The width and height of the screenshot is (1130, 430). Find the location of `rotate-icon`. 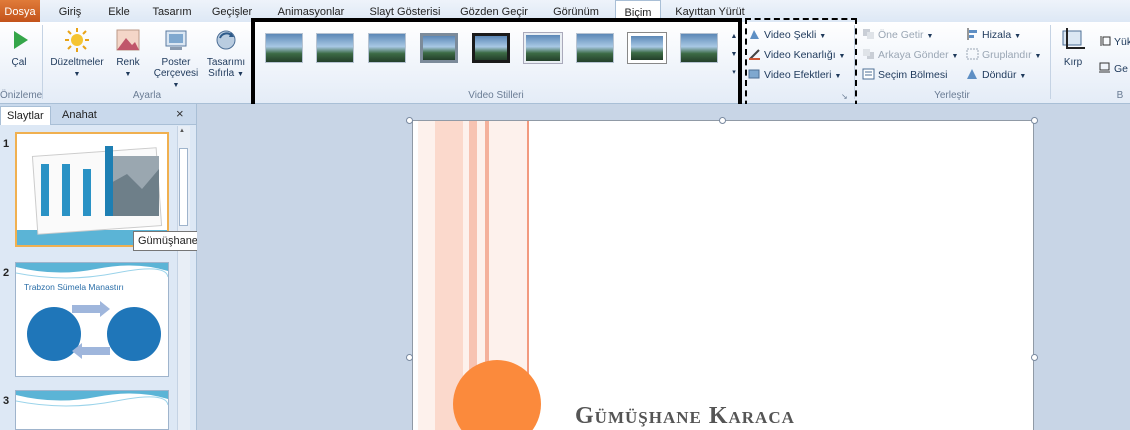

rotate-icon is located at coordinates (972, 74).